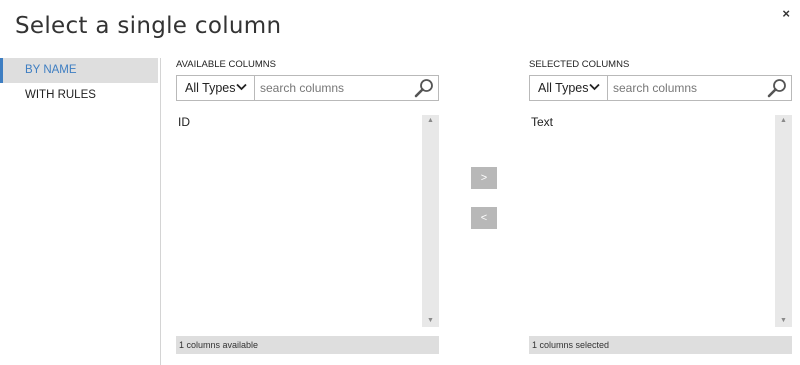 The width and height of the screenshot is (800, 365). I want to click on available-search-input, so click(346, 88).